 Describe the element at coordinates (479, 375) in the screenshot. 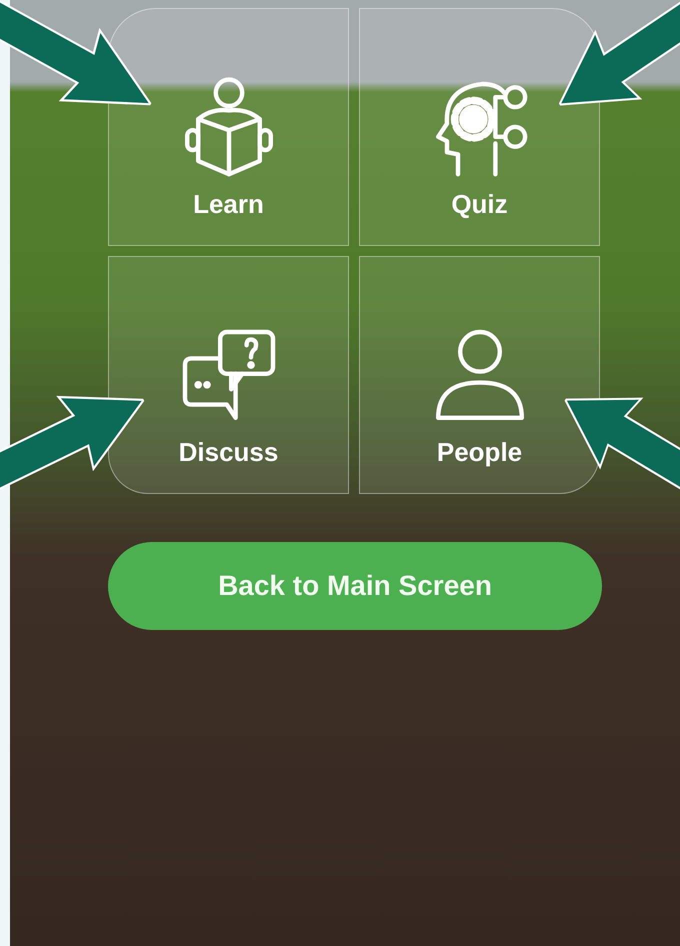

I see `menu-tile: People` at that location.